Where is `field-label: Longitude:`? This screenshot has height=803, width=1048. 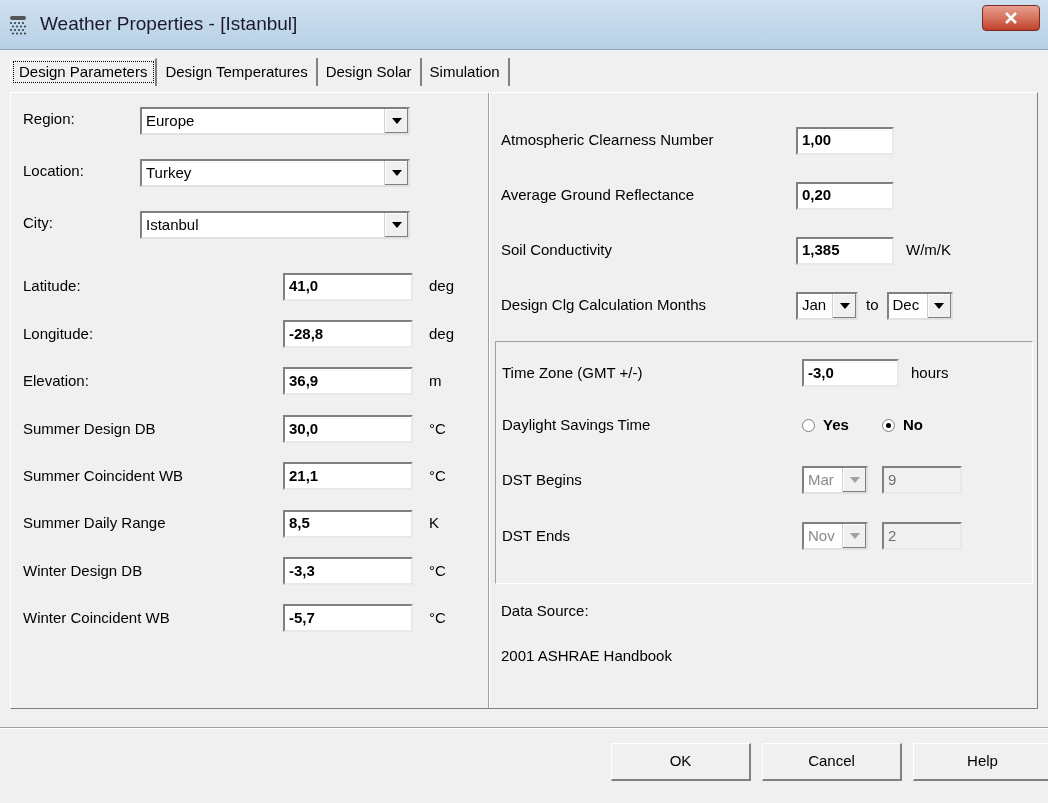
field-label: Longitude: is located at coordinates (59, 333).